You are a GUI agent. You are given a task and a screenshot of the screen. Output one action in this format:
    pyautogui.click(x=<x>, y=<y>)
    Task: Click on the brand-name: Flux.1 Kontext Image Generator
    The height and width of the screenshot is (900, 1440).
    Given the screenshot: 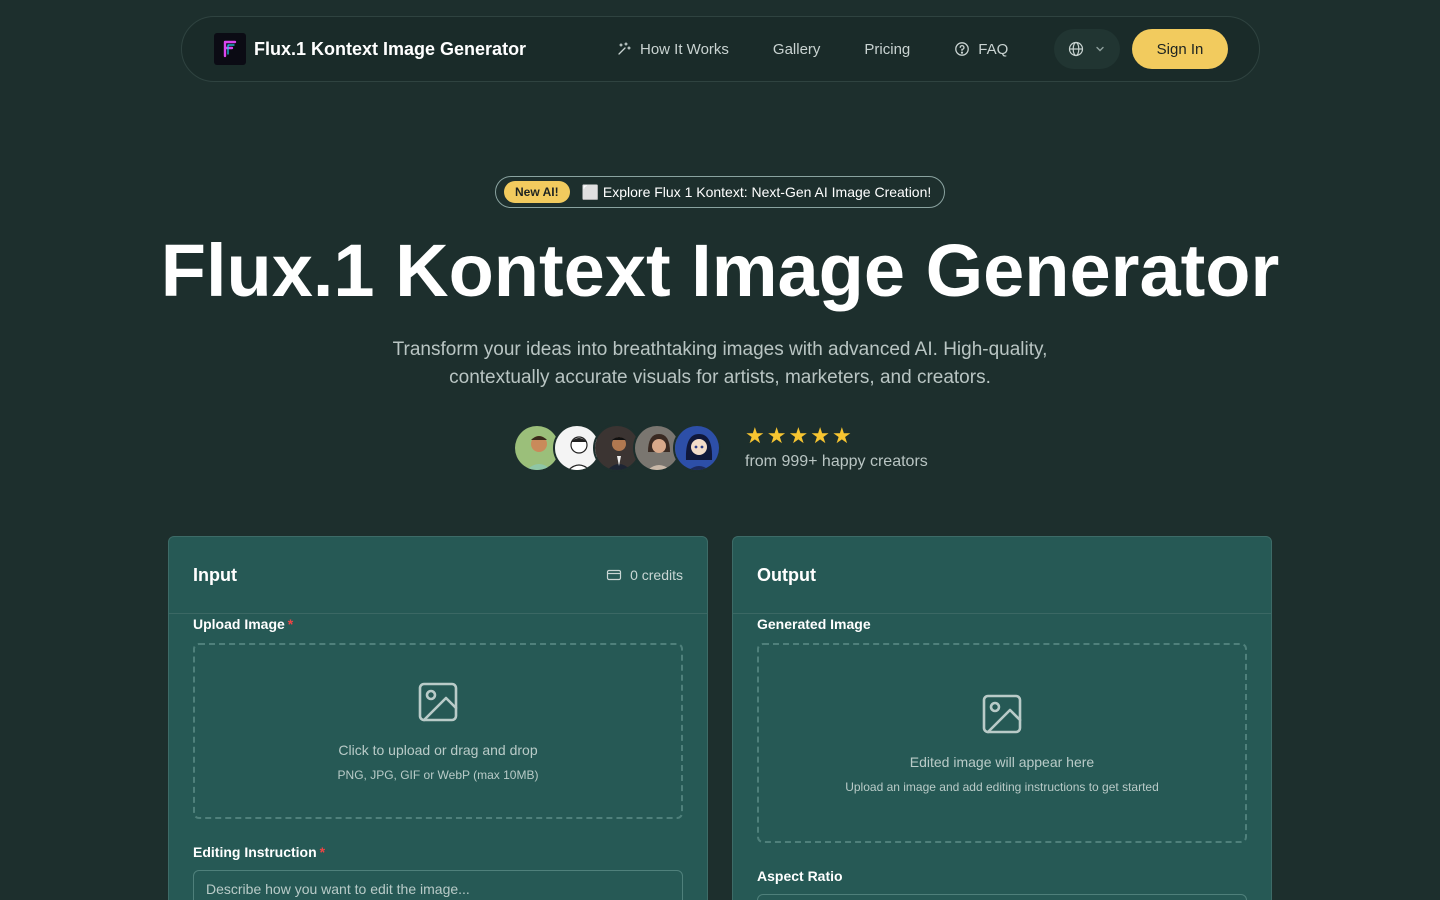 What is the action you would take?
    pyautogui.click(x=390, y=48)
    